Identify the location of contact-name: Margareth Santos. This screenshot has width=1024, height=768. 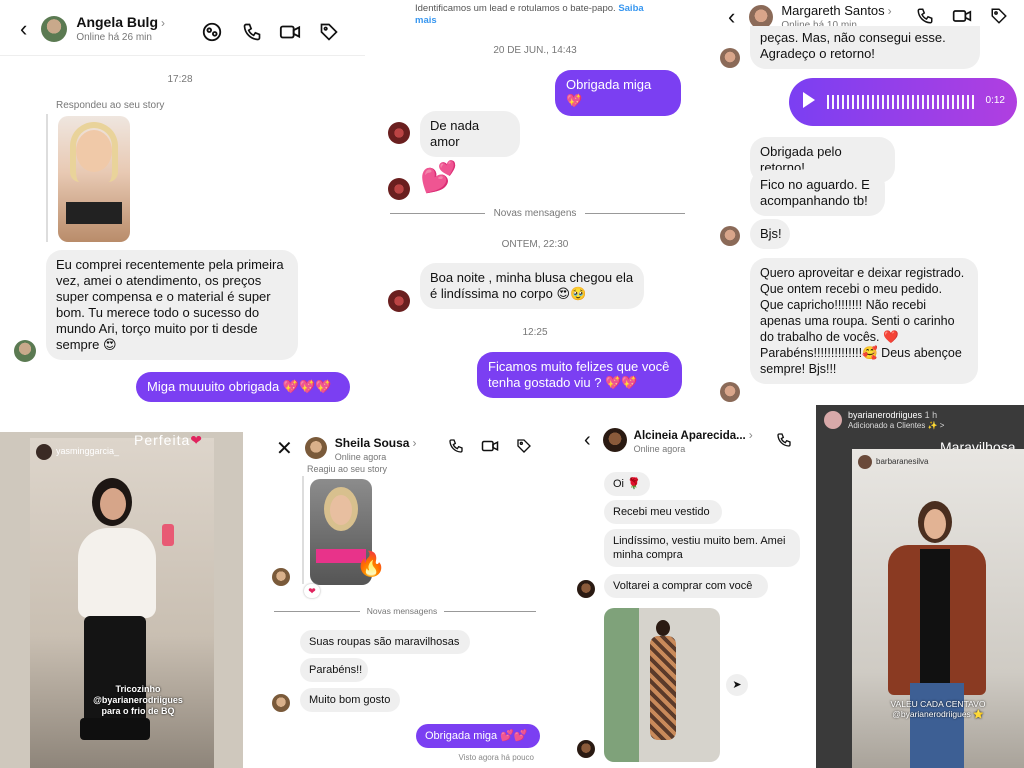
(832, 10).